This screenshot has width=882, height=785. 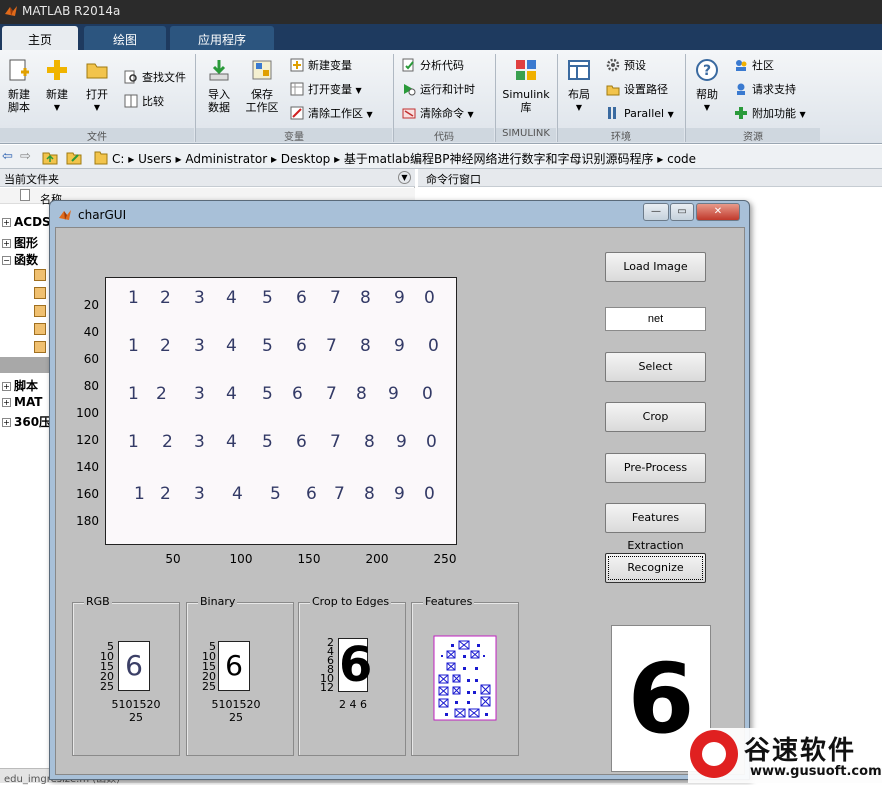 What do you see at coordinates (165, 346) in the screenshot?
I see `digit-cell: 2` at bounding box center [165, 346].